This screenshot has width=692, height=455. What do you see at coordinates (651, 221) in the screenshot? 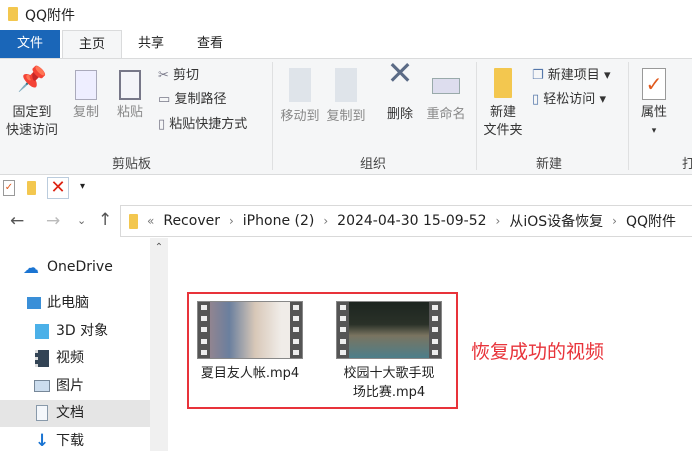
I see `breadcrumb-qq: QQ附件` at bounding box center [651, 221].